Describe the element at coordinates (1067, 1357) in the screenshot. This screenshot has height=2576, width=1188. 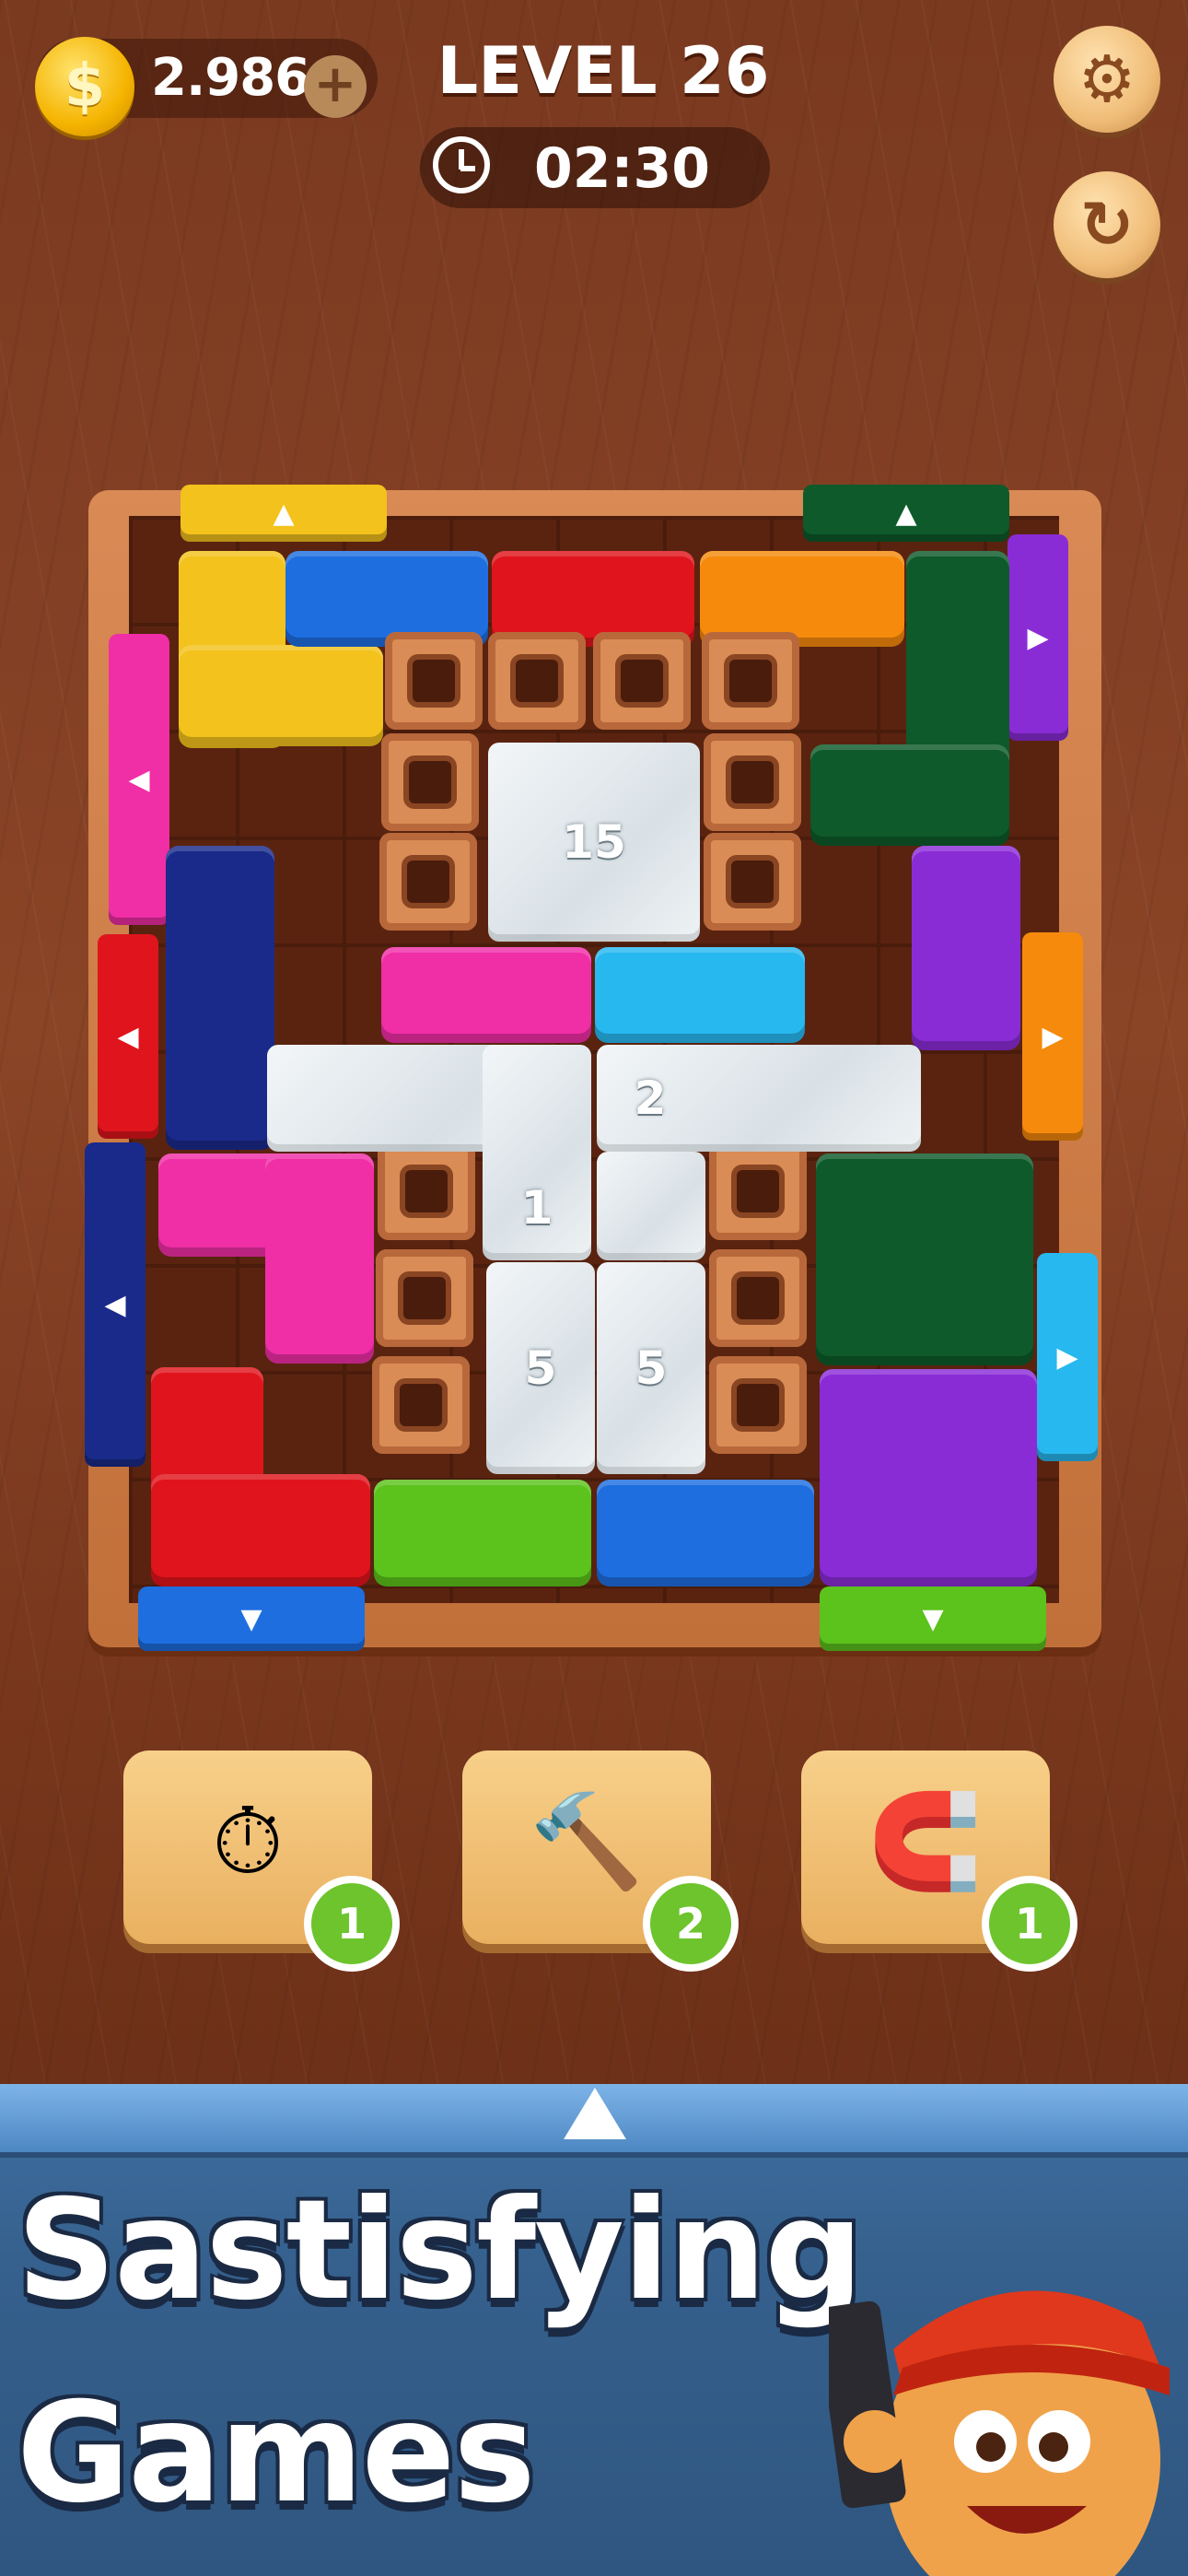
I see `exit-gate-cyan-right: ▶` at that location.